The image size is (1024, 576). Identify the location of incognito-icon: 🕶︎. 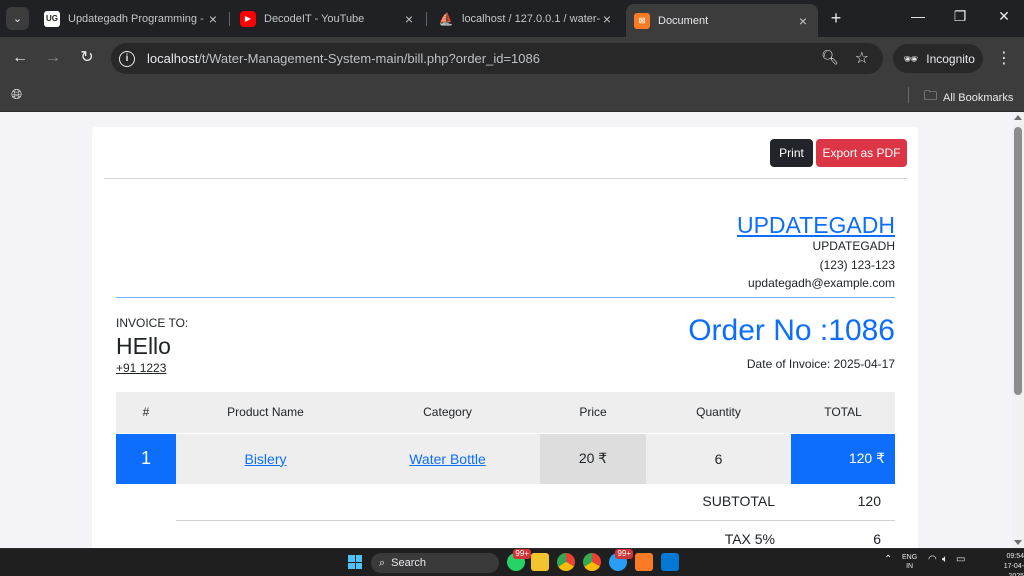
(911, 58).